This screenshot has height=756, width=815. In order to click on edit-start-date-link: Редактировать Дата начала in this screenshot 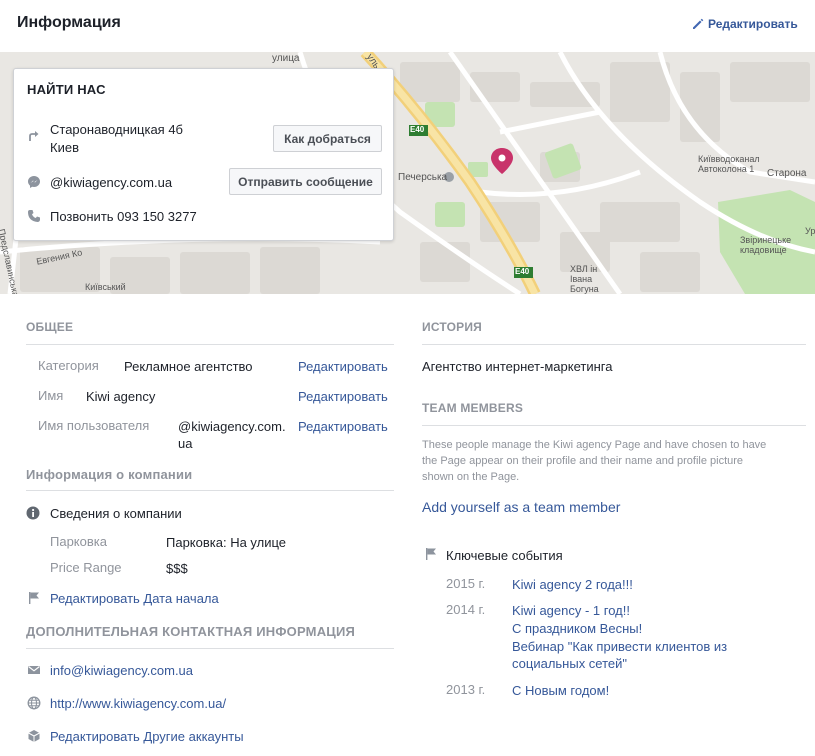, I will do `click(134, 598)`.